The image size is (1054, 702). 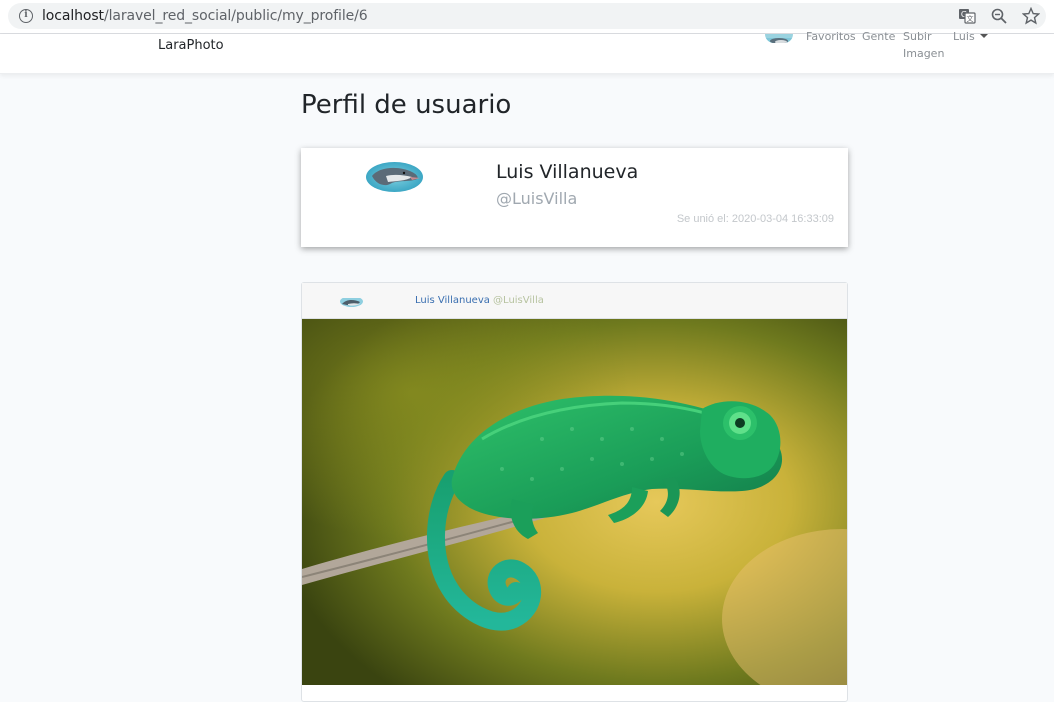 I want to click on info-icon: i, so click(x=26, y=16).